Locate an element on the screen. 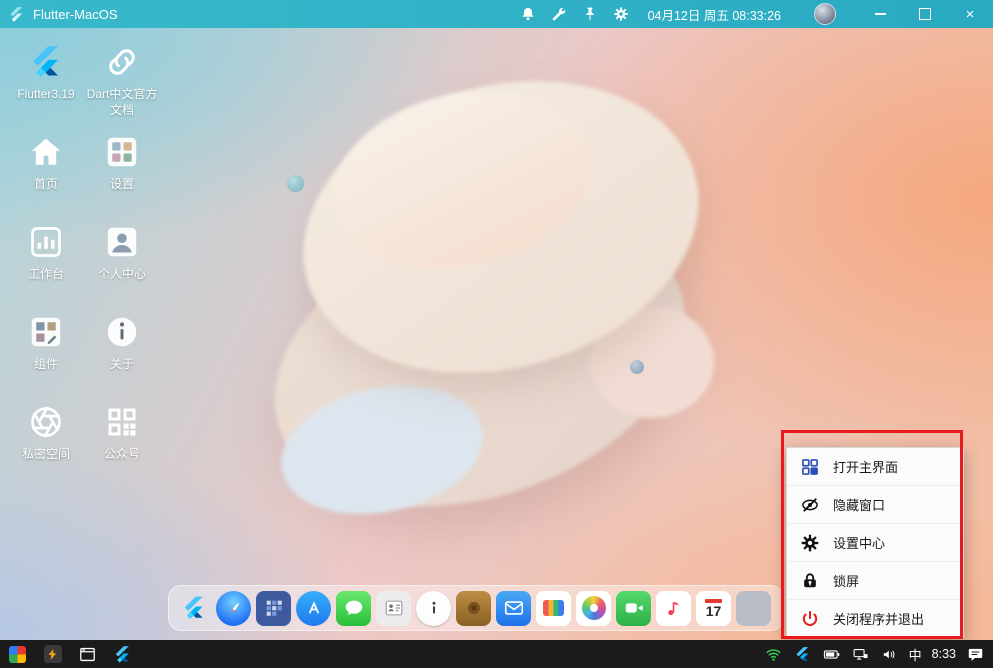 The image size is (993, 668). menu-item-label: 关闭程序并退出 is located at coordinates (879, 619).